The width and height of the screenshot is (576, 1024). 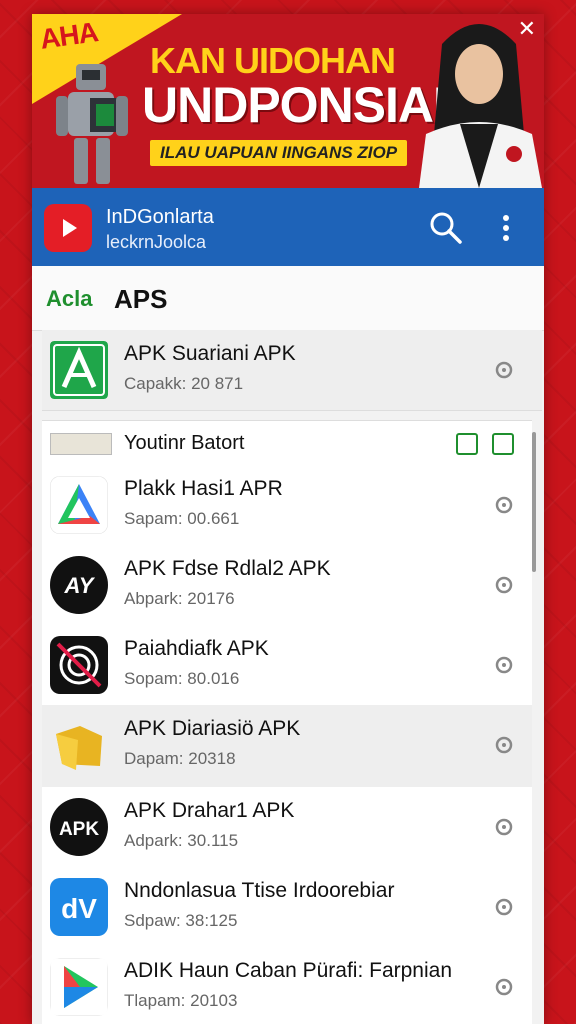 I want to click on app-meta: Tlapam: 20103, so click(x=181, y=1000).